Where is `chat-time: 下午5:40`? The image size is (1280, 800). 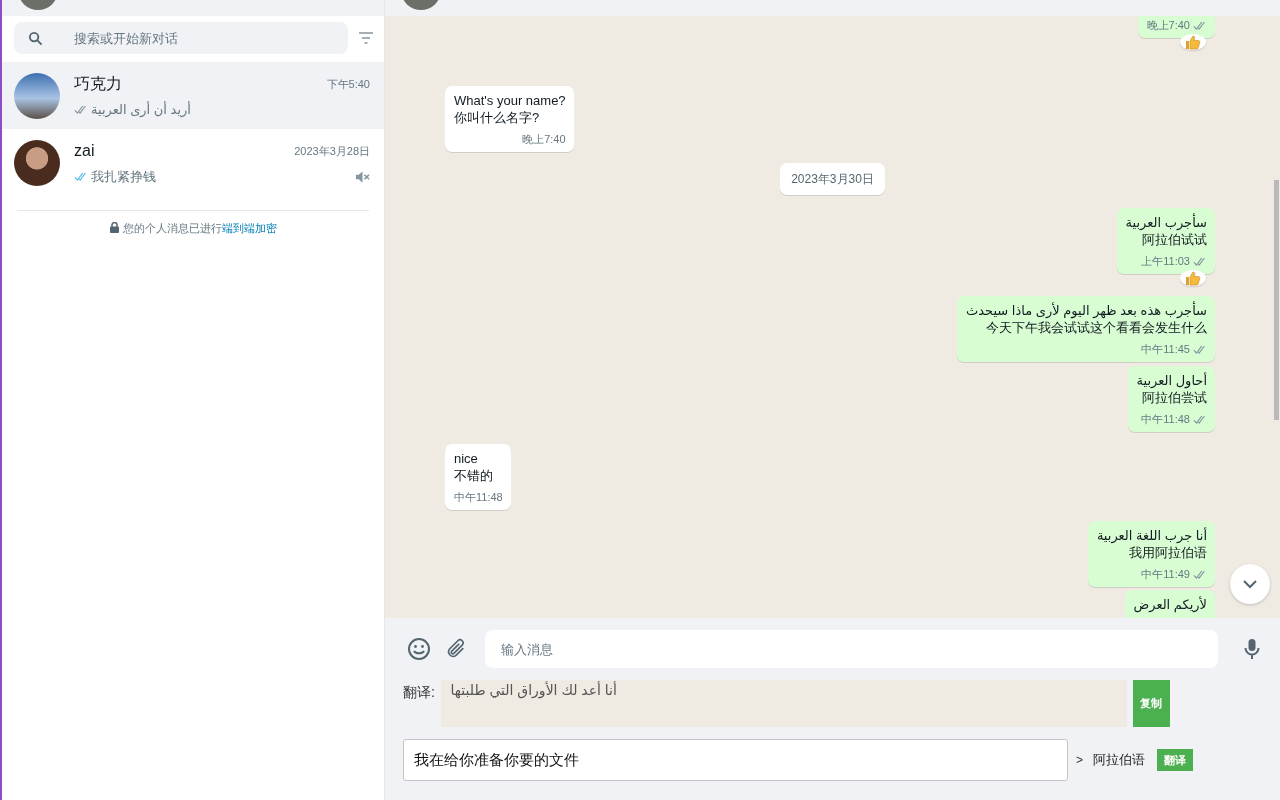
chat-time: 下午5:40 is located at coordinates (348, 84).